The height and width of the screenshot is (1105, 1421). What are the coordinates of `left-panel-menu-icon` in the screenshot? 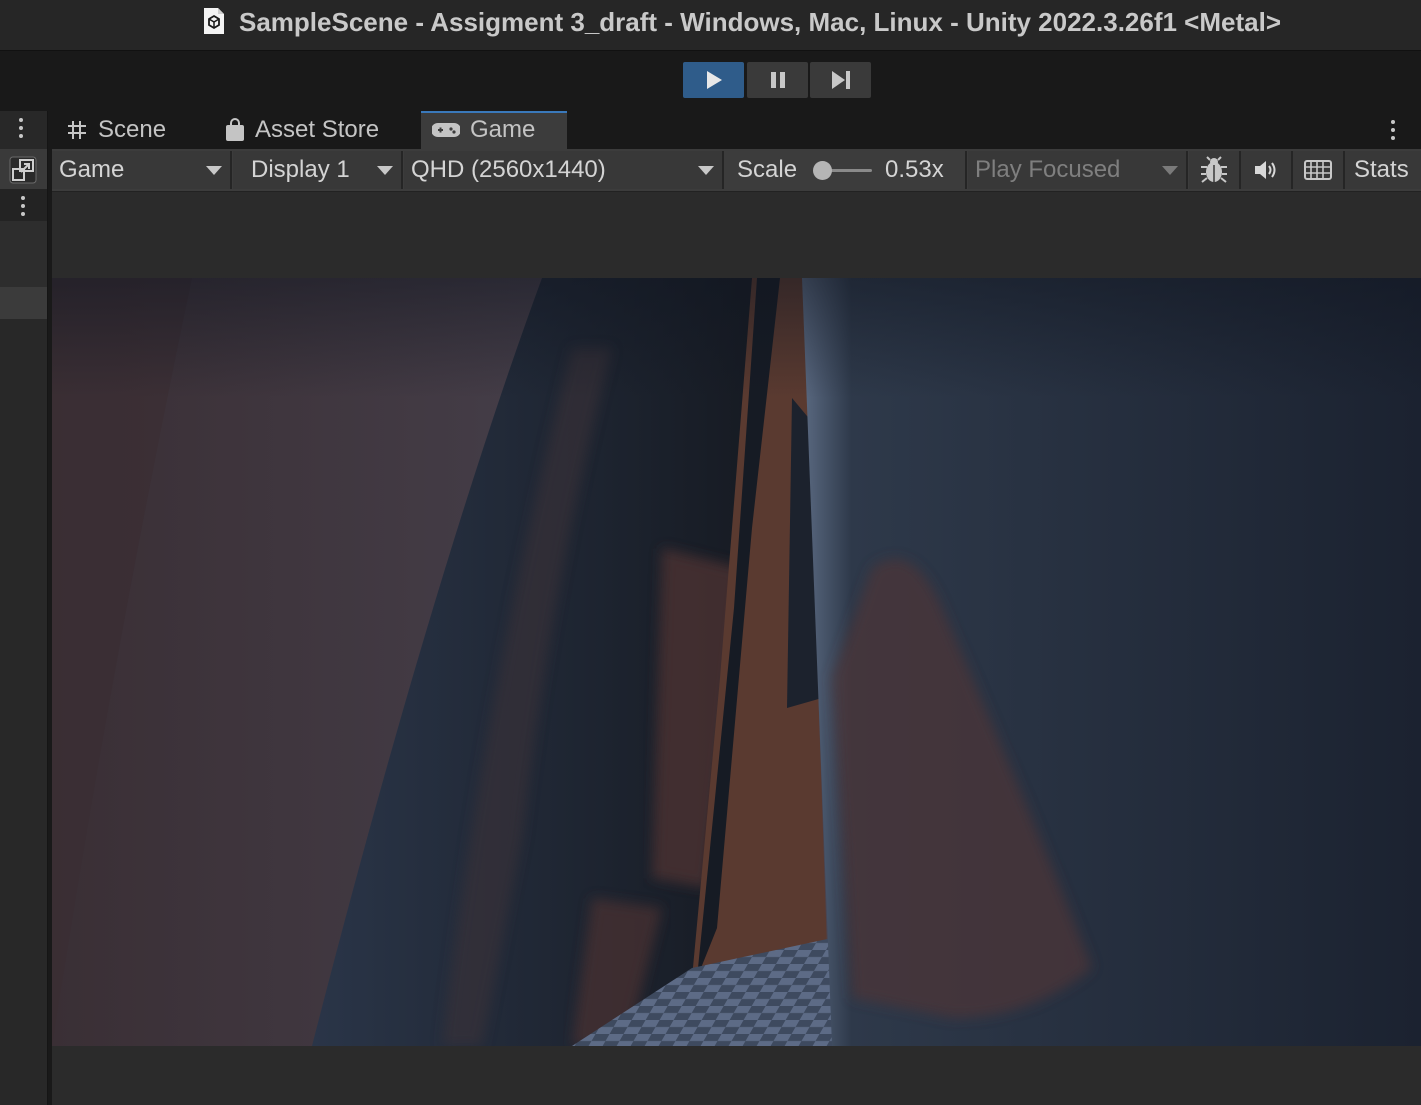 It's located at (21, 128).